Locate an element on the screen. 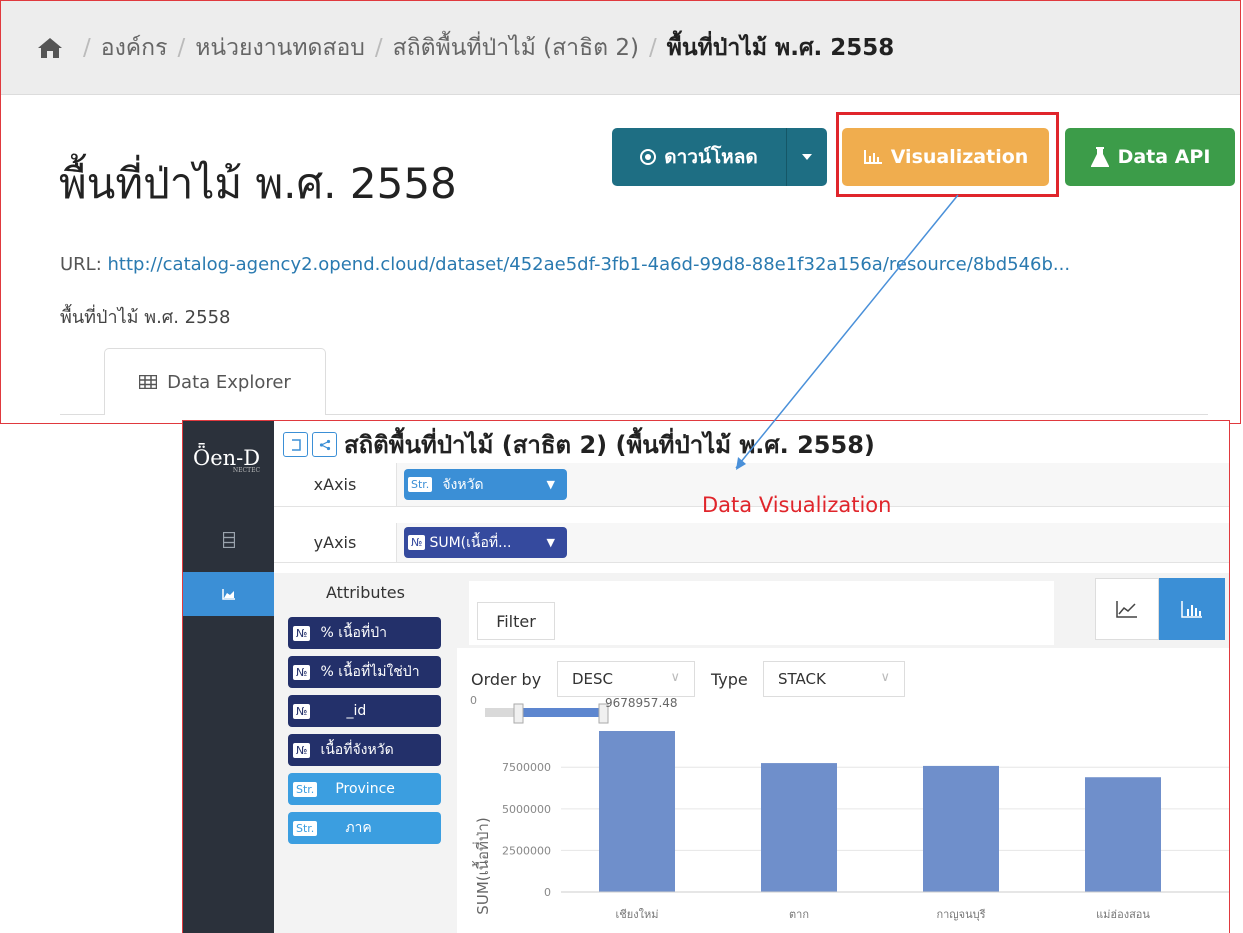 This screenshot has height=933, width=1243. data-api-button: Data API is located at coordinates (1150, 157).